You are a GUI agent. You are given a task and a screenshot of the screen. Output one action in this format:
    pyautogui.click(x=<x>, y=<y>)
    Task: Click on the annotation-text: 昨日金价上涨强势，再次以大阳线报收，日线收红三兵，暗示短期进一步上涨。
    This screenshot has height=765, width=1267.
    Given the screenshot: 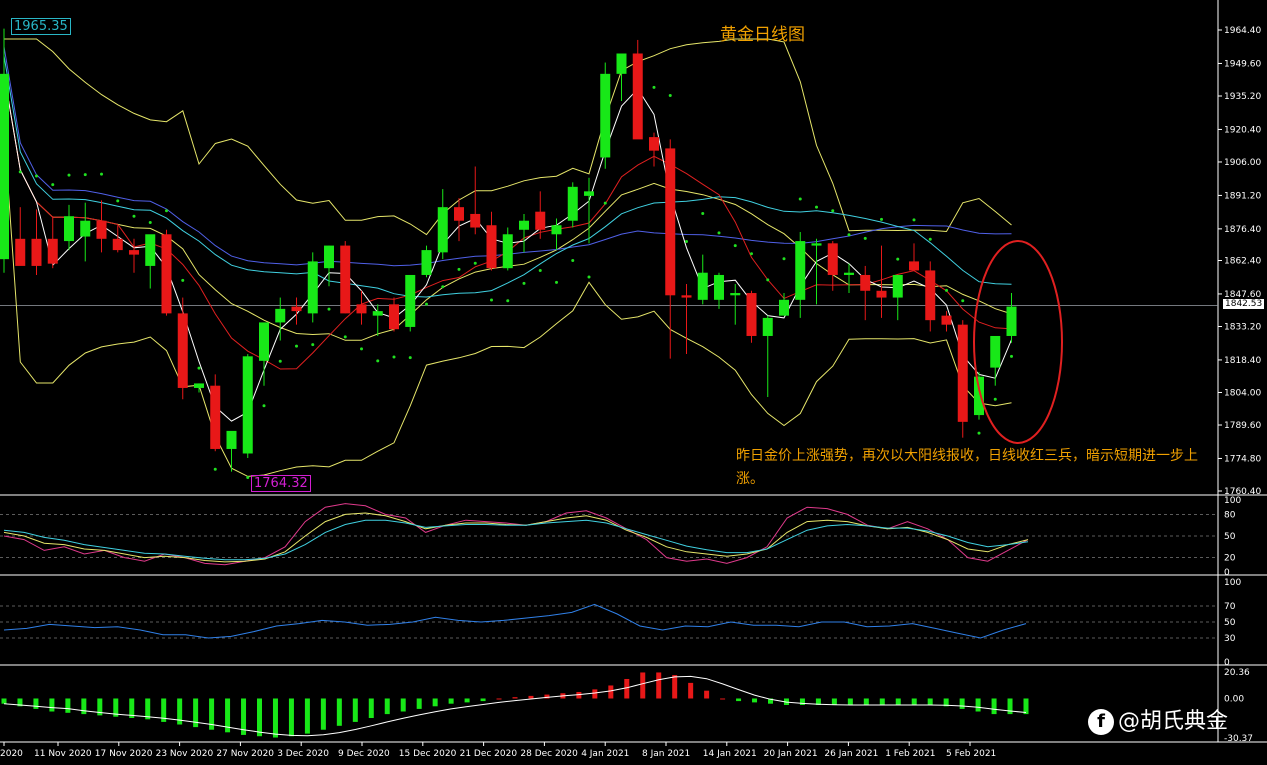 What is the action you would take?
    pyautogui.click(x=967, y=467)
    